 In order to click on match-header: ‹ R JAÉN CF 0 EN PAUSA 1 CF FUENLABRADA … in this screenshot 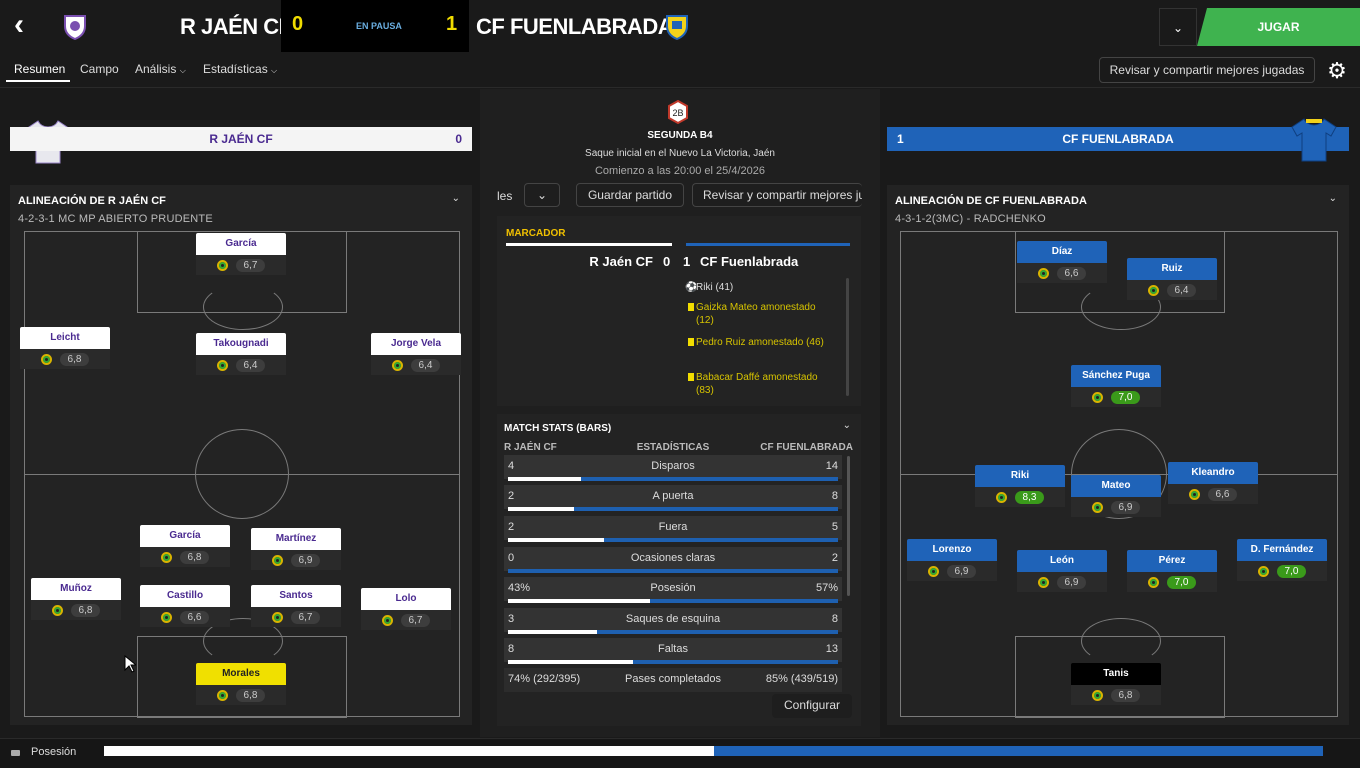, I will do `click(680, 27)`.